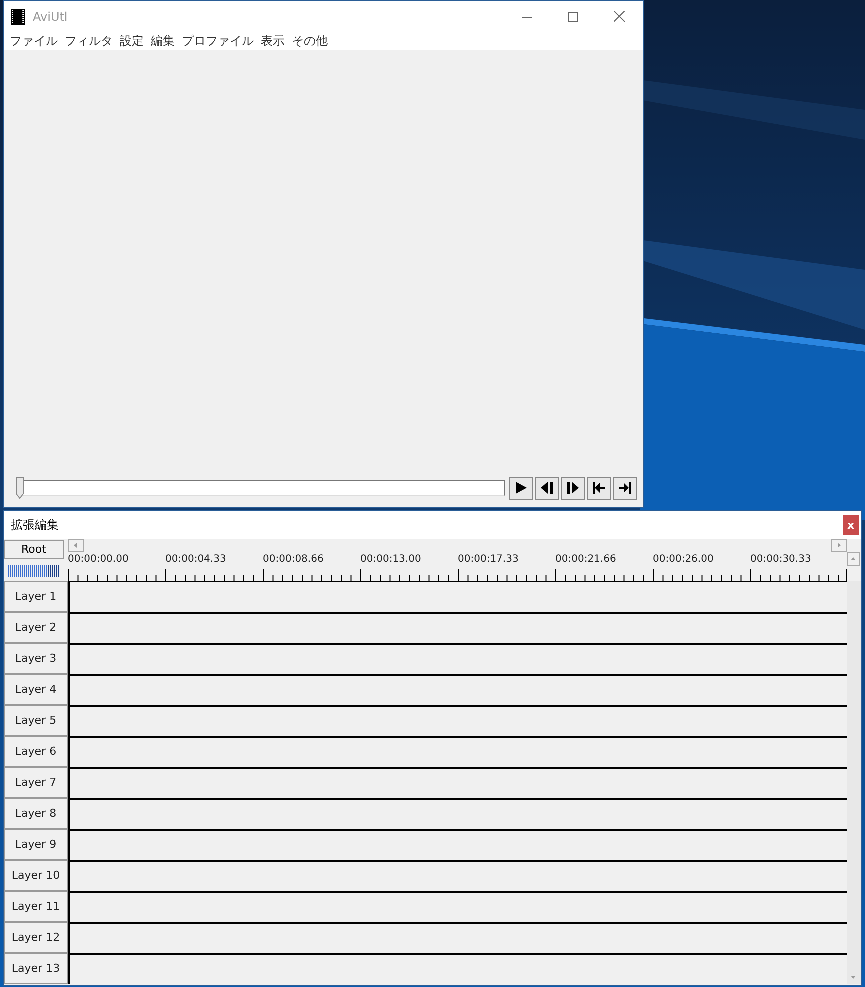 Image resolution: width=865 pixels, height=987 pixels. I want to click on root-button: Root, so click(34, 549).